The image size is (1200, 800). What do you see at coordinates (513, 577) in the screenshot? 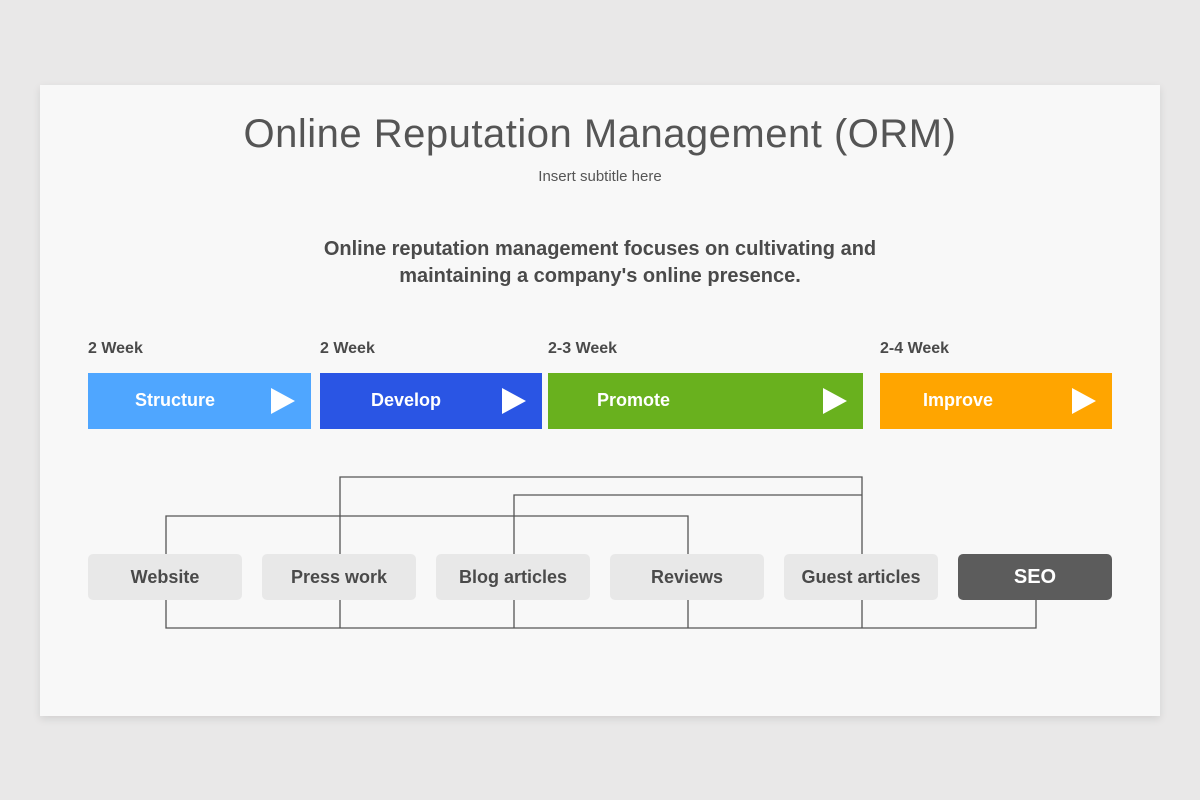
I see `item-blog-articles: Blog articles` at bounding box center [513, 577].